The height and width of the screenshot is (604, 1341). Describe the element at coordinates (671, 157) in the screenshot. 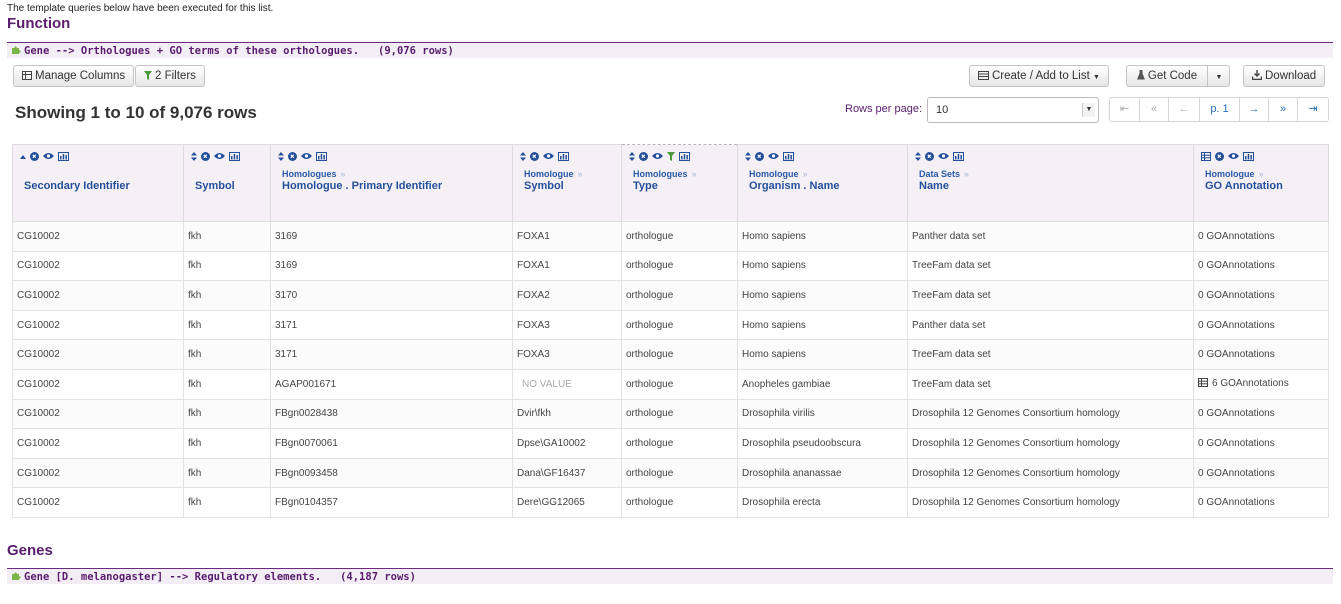

I see `filter-icon` at that location.